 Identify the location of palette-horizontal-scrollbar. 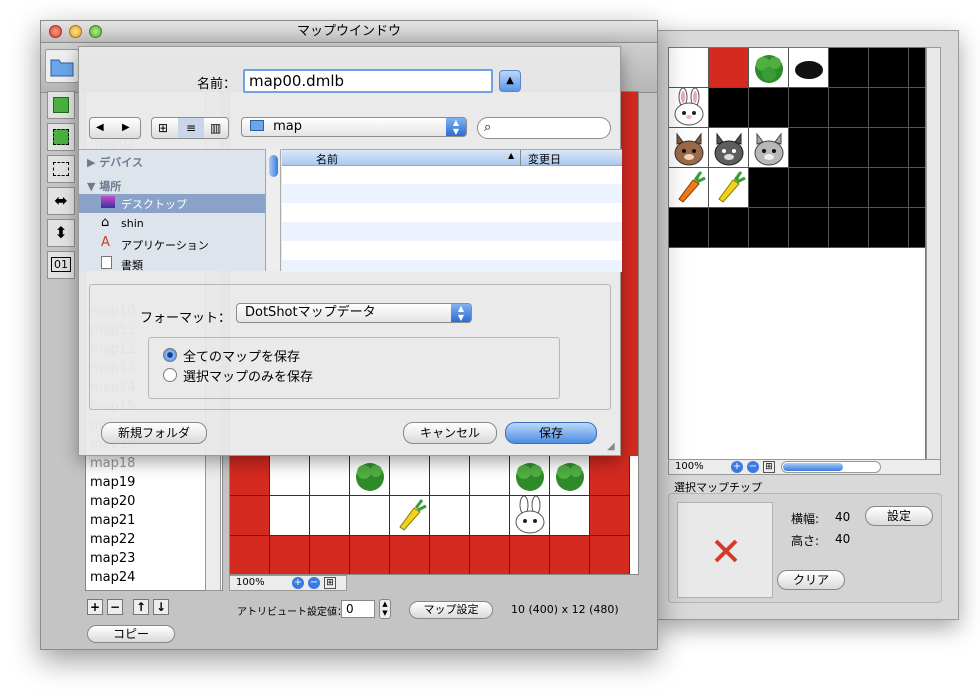
(831, 467).